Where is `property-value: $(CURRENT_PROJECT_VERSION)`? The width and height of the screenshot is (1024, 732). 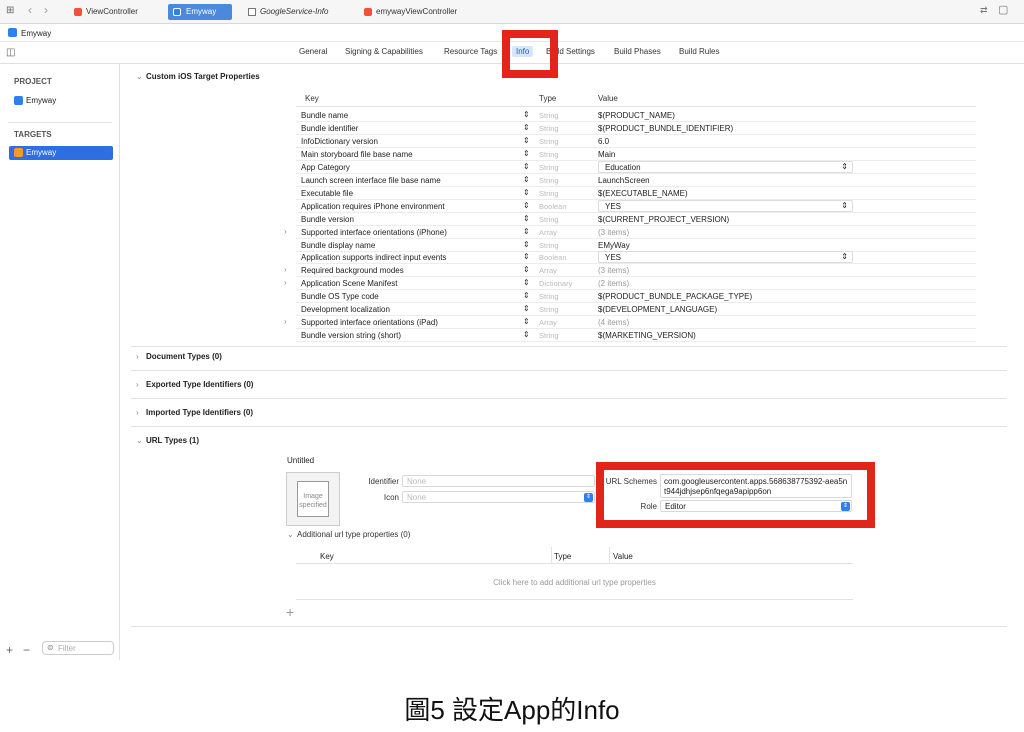 property-value: $(CURRENT_PROJECT_VERSION) is located at coordinates (663, 219).